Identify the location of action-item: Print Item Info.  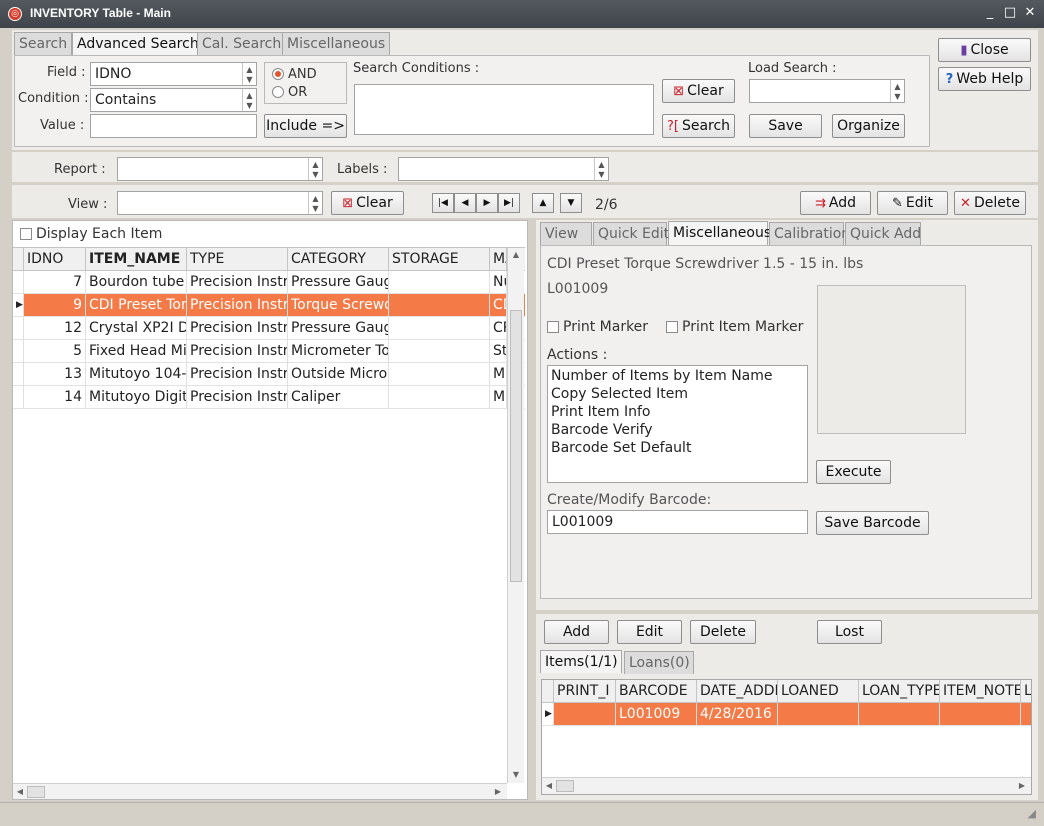
(677, 412).